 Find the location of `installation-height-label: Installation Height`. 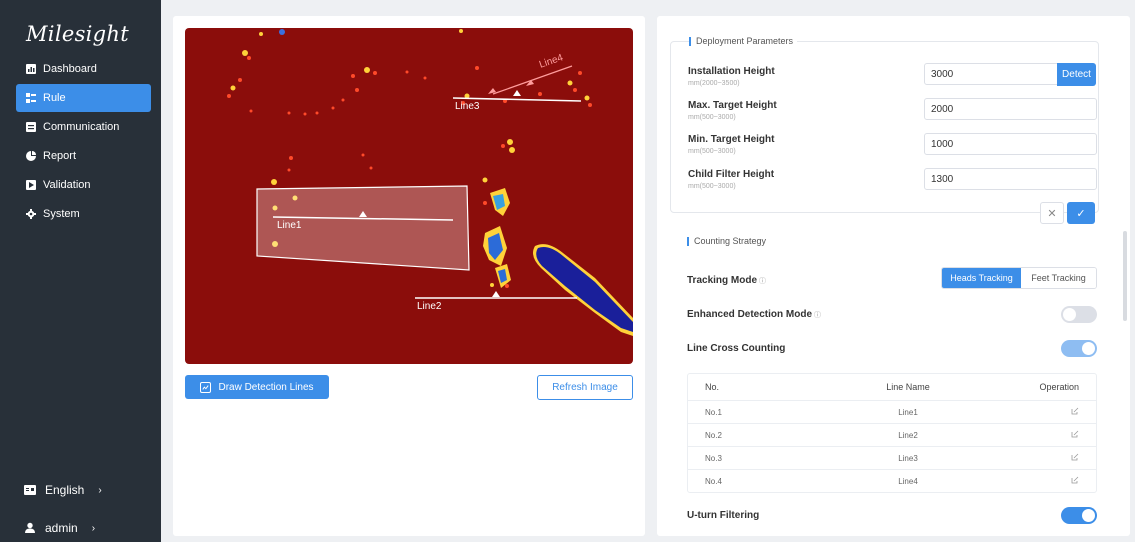

installation-height-label: Installation Height is located at coordinates (731, 71).